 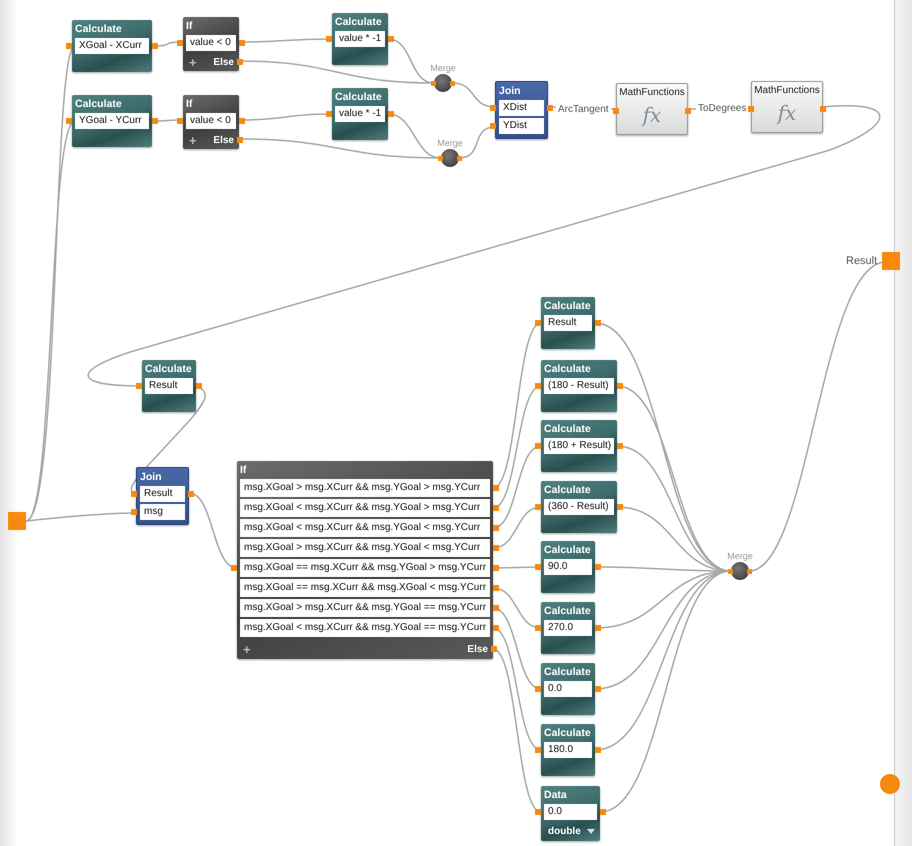 What do you see at coordinates (17, 521) in the screenshot?
I see `input-port-icon` at bounding box center [17, 521].